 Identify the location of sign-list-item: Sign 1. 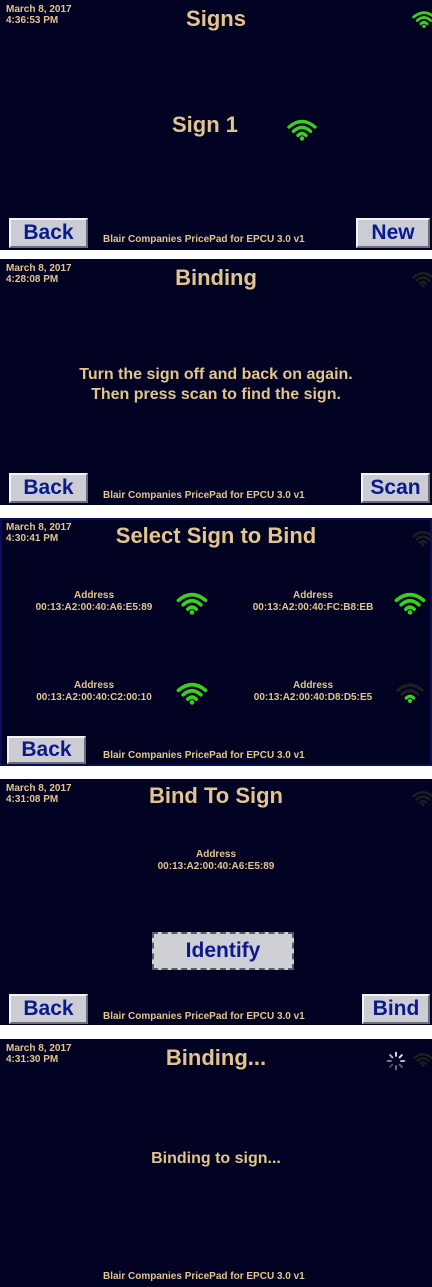
(245, 129).